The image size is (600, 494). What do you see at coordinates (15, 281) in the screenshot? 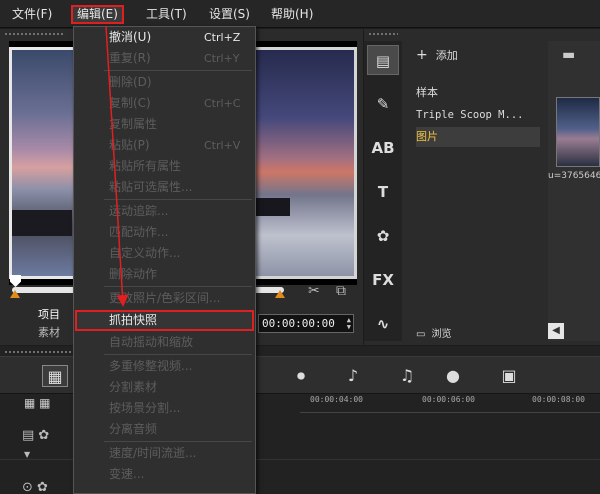
I see `scrub-handle` at bounding box center [15, 281].